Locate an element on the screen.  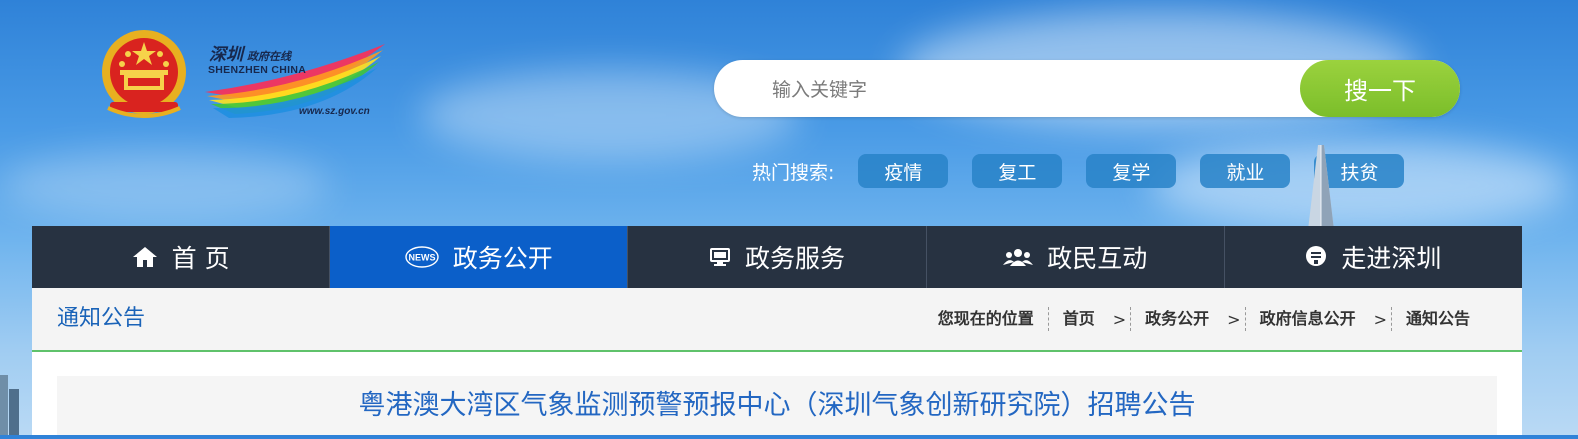
nav-item-label: 政务服务 is located at coordinates (795, 258).